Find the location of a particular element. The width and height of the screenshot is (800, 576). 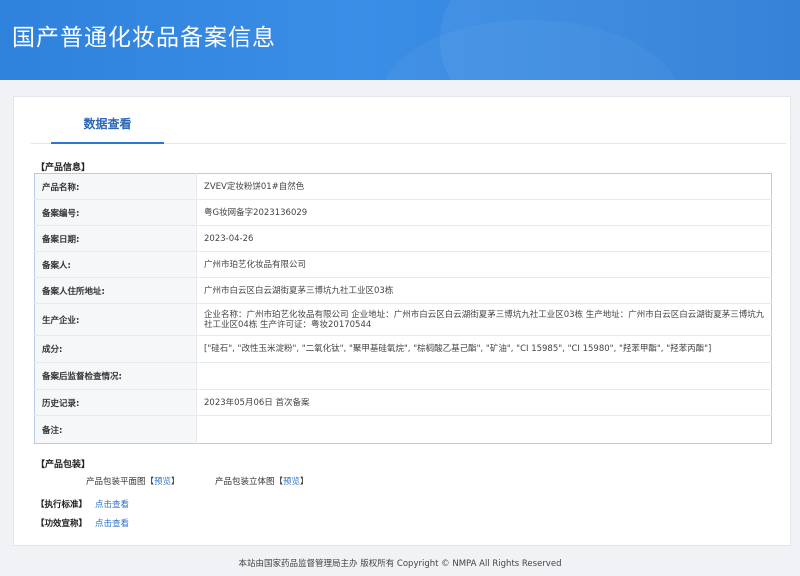

remarks-value is located at coordinates (484, 430).